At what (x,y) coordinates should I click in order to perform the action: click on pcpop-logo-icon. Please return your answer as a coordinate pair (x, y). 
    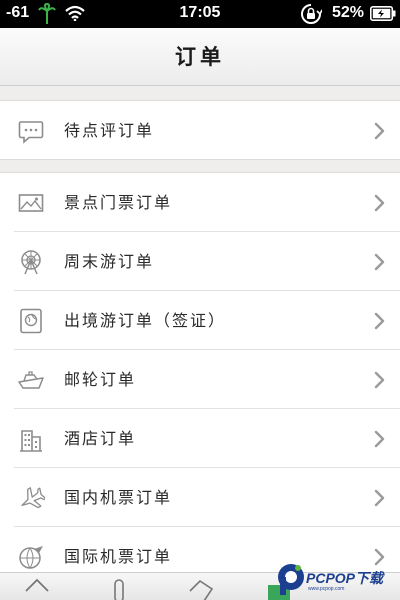
    Looking at the image, I should click on (291, 579).